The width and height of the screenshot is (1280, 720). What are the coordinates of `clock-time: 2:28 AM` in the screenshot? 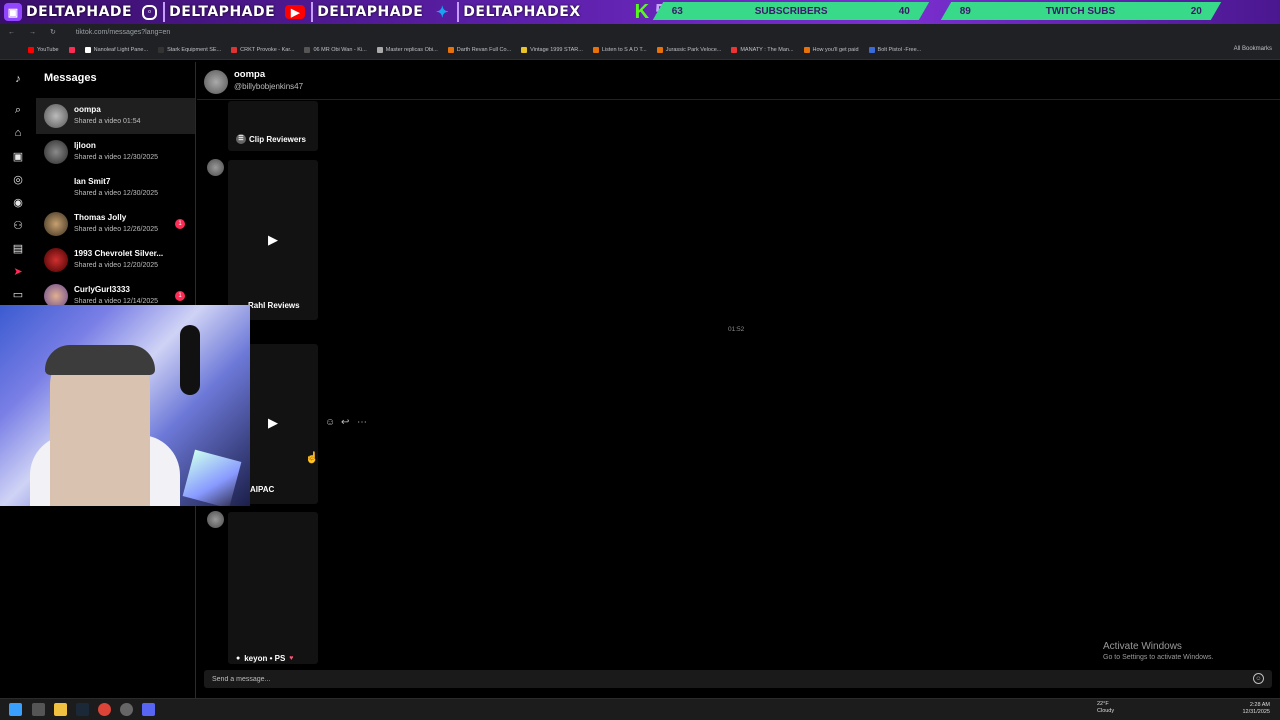 It's located at (1259, 705).